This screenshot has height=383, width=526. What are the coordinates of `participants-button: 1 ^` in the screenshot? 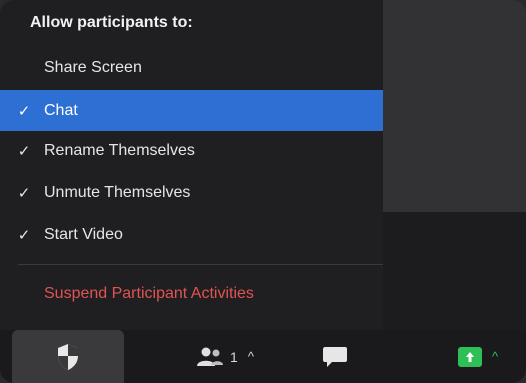 It's located at (225, 356).